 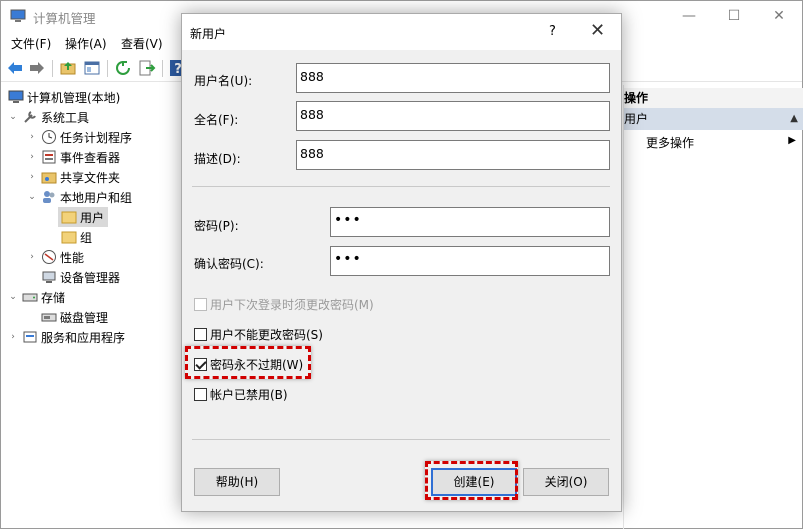 What do you see at coordinates (670, 142) in the screenshot?
I see `more-actions-link: 更多操作` at bounding box center [670, 142].